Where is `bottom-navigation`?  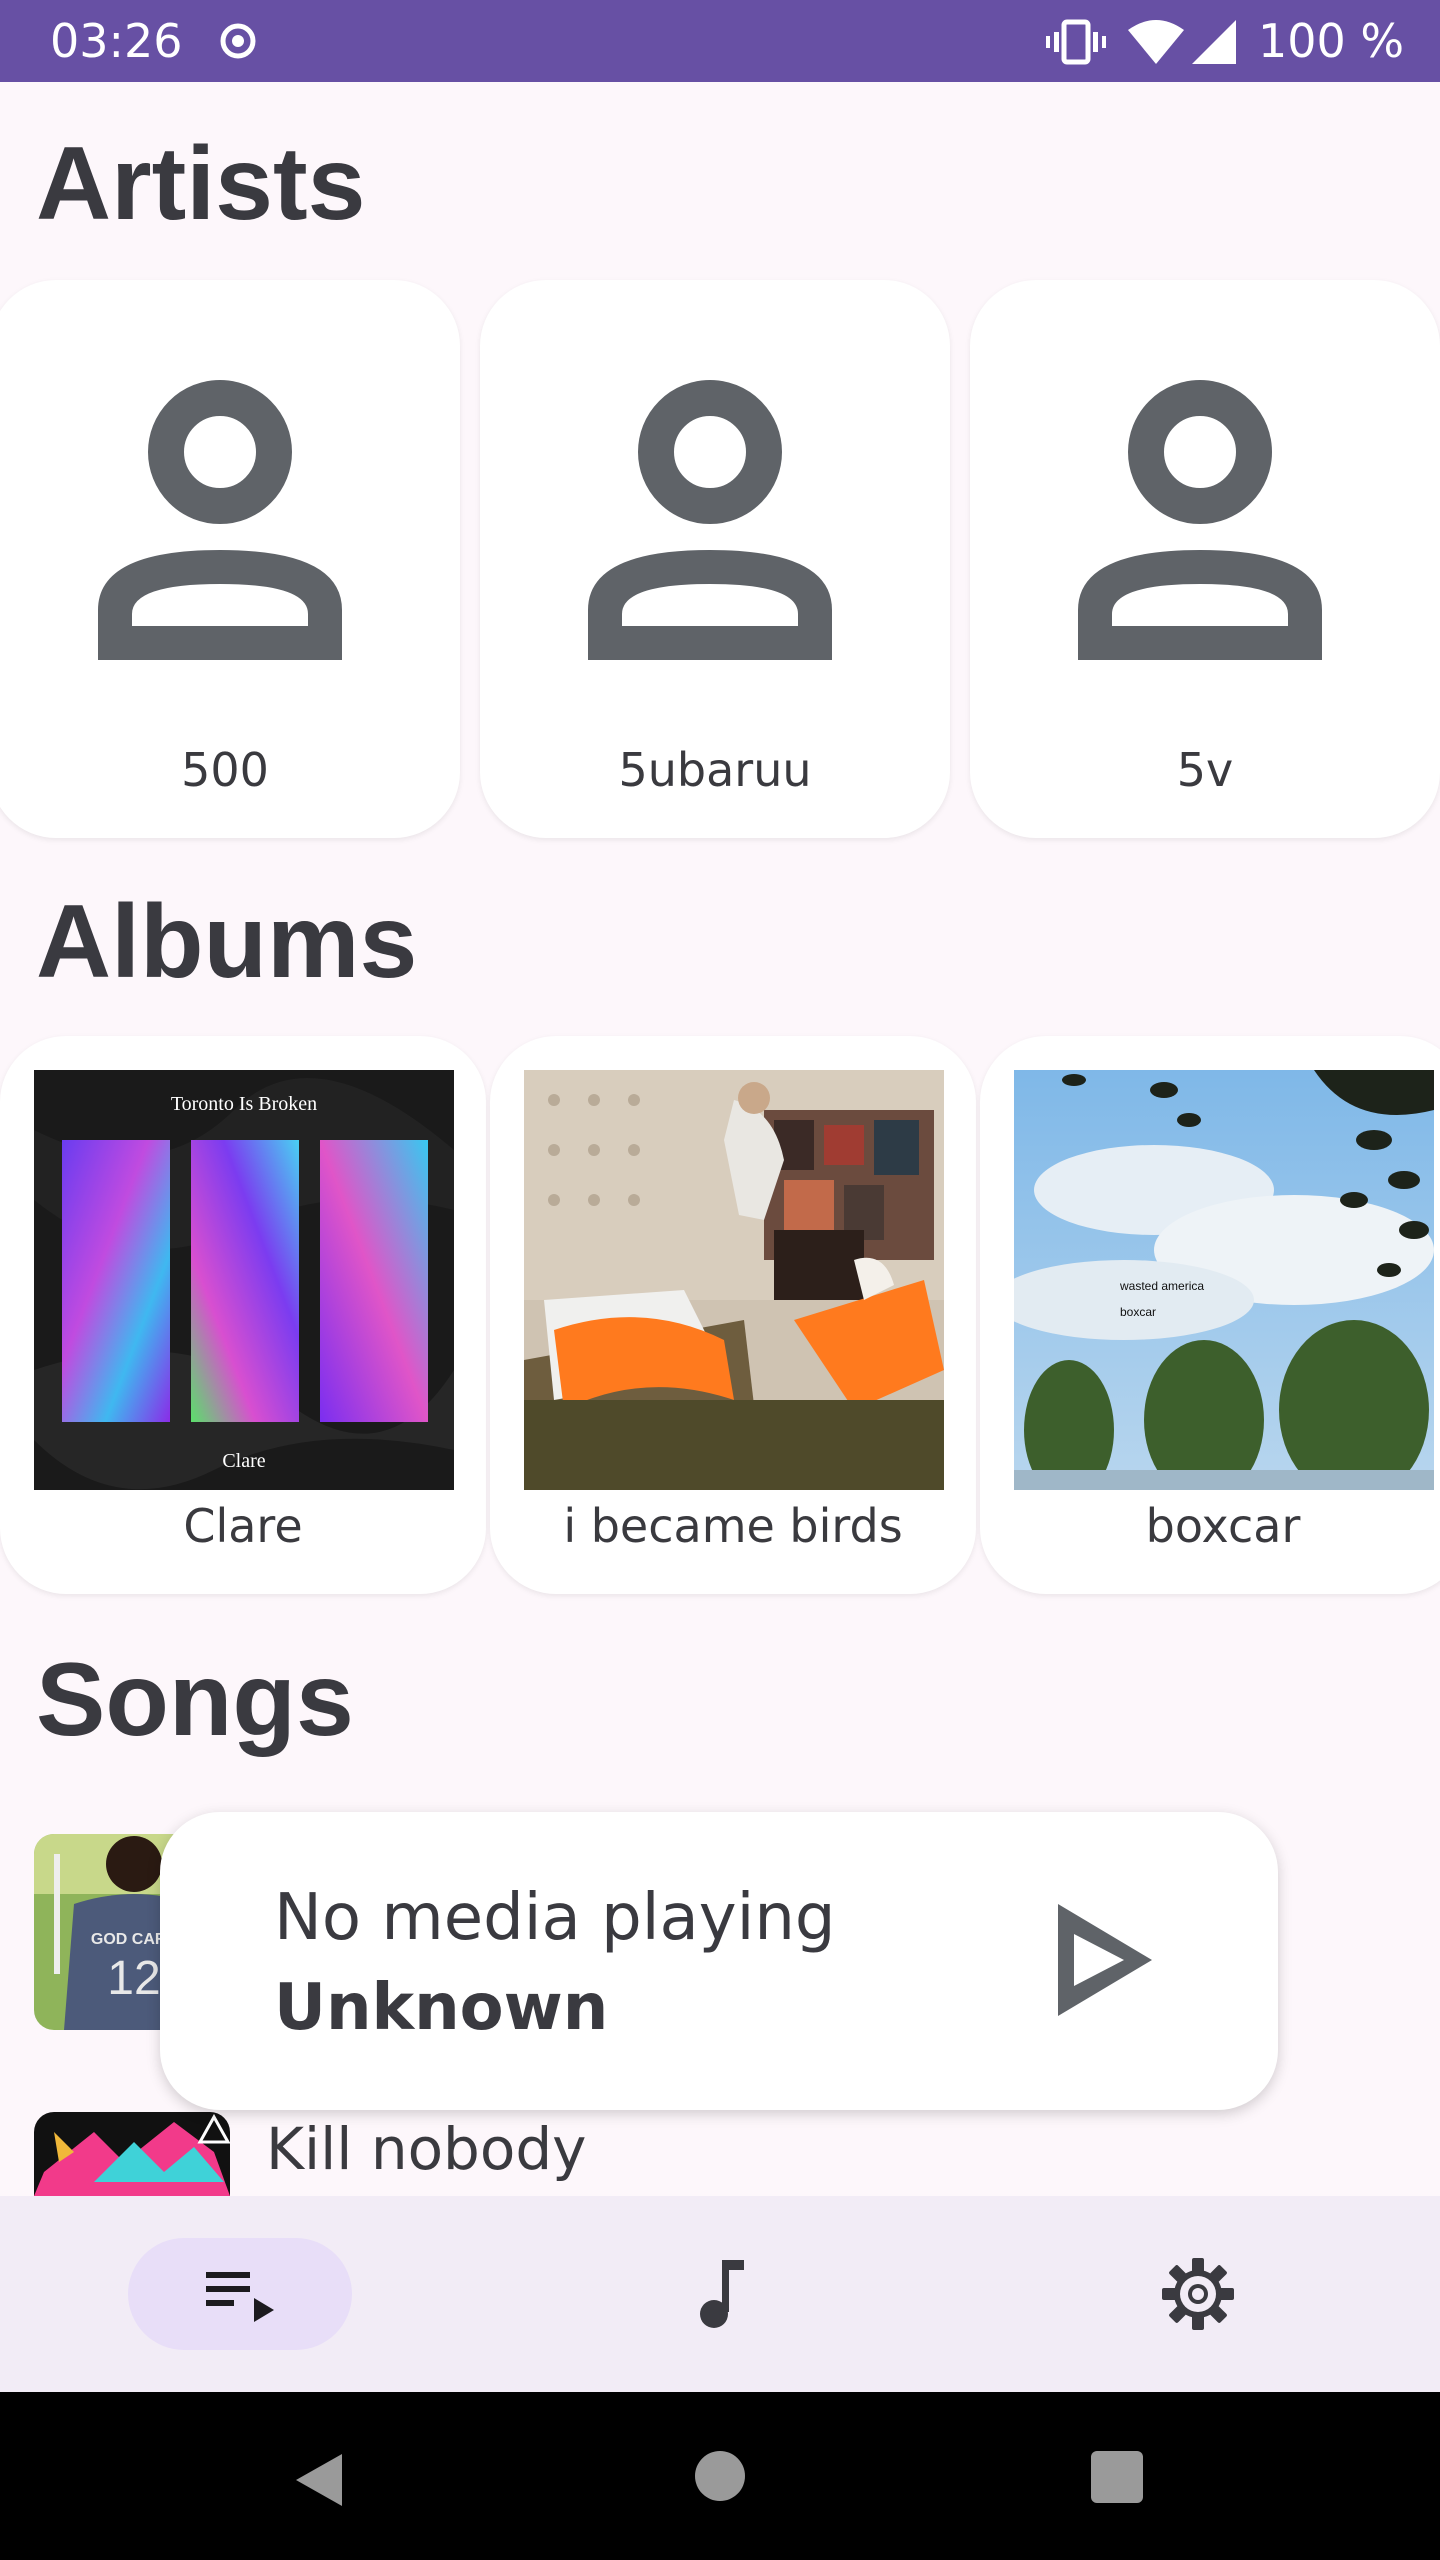 bottom-navigation is located at coordinates (720, 2294).